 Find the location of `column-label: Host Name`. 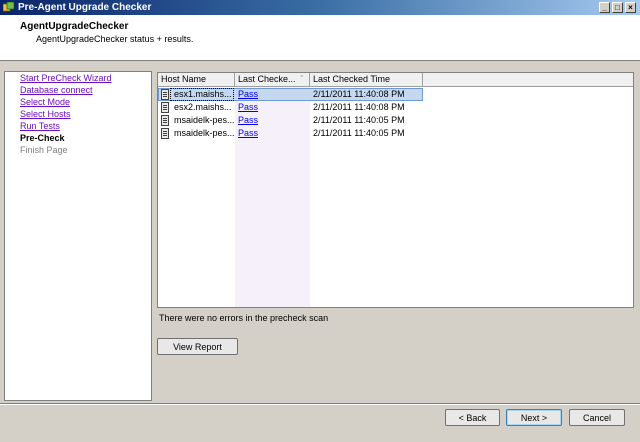

column-label: Host Name is located at coordinates (184, 79).